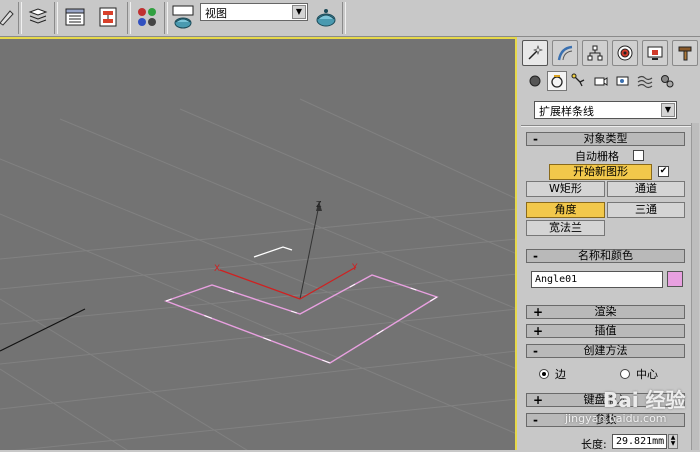  What do you see at coordinates (646, 210) in the screenshot?
I see `tee-button: 三通` at bounding box center [646, 210].